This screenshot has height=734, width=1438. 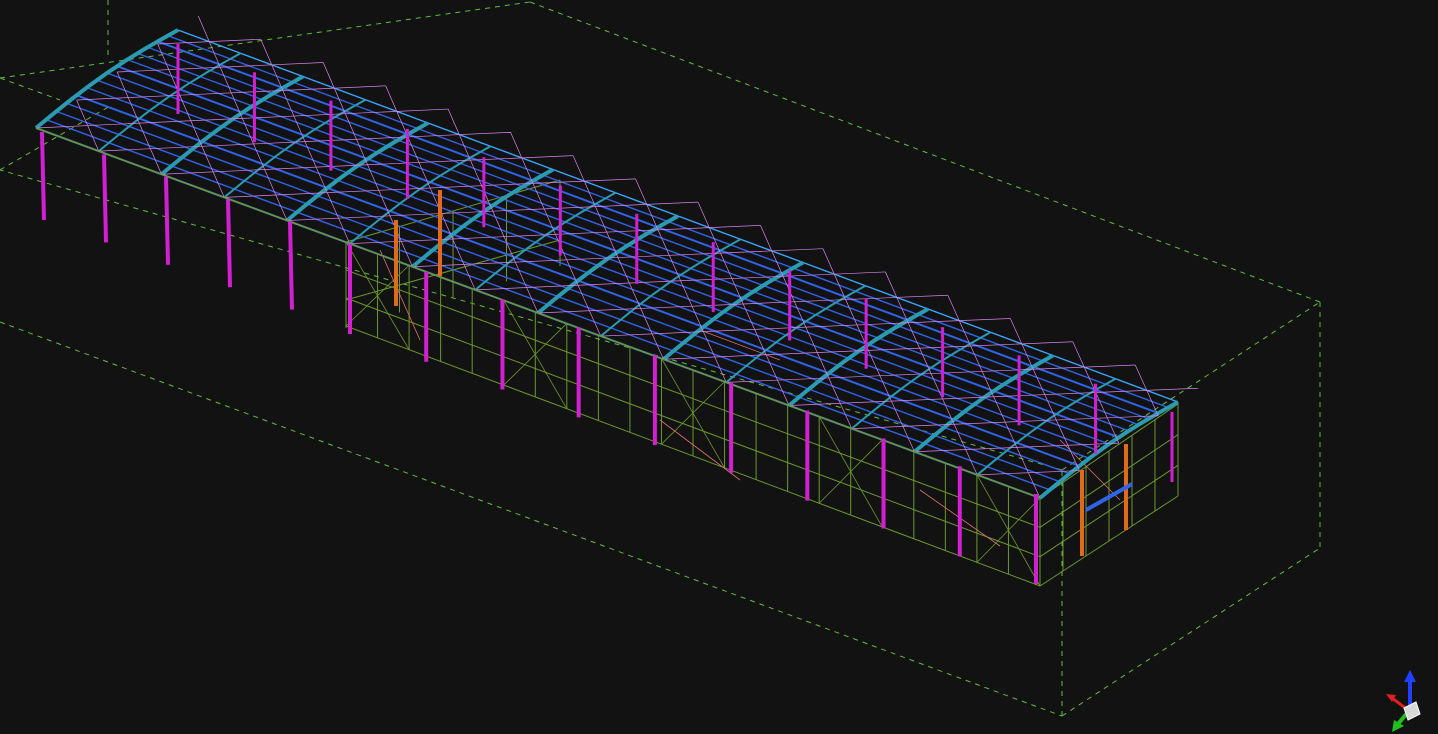 I want to click on axis-y-icon, so click(x=1401, y=721).